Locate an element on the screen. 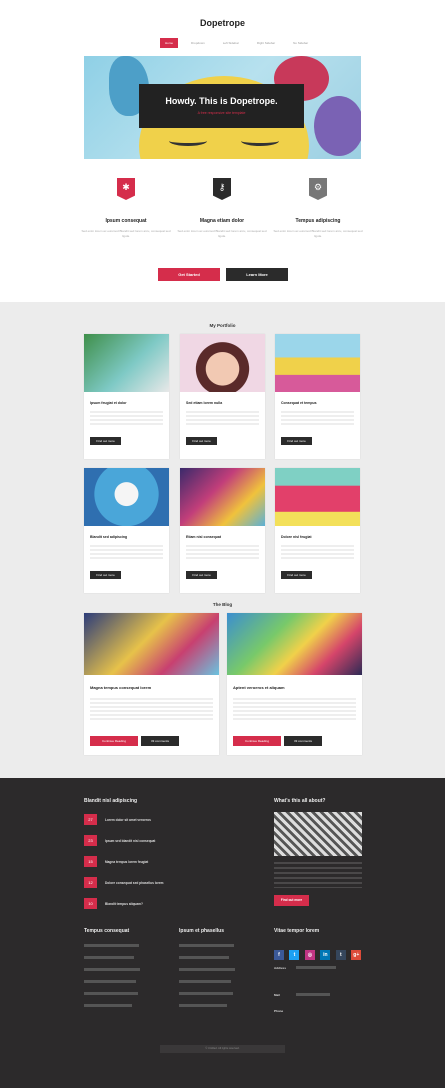 This screenshot has width=445, height=1088. feature-title: Tempus adipiscing is located at coordinates (318, 221).